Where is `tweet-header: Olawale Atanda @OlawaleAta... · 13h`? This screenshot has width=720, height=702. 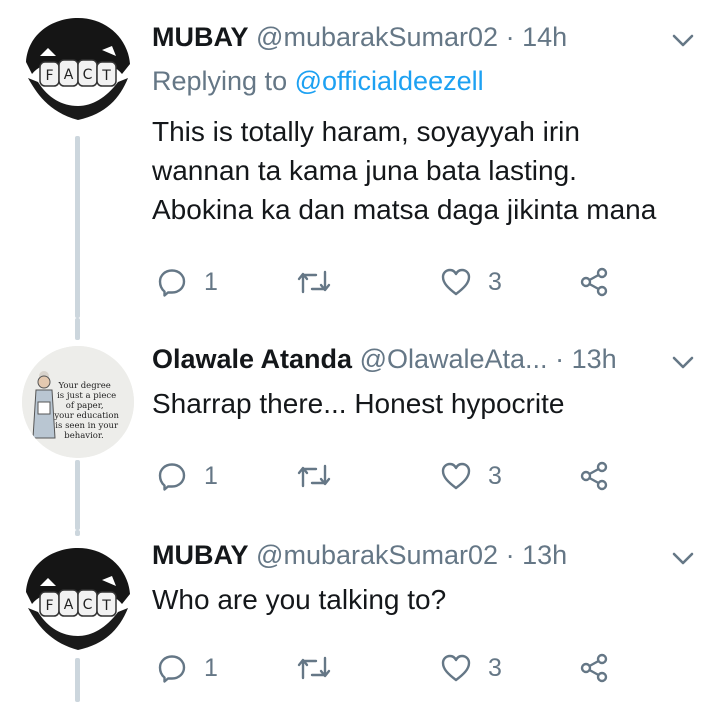
tweet-header: Olawale Atanda @OlawaleAta... · 13h is located at coordinates (384, 359).